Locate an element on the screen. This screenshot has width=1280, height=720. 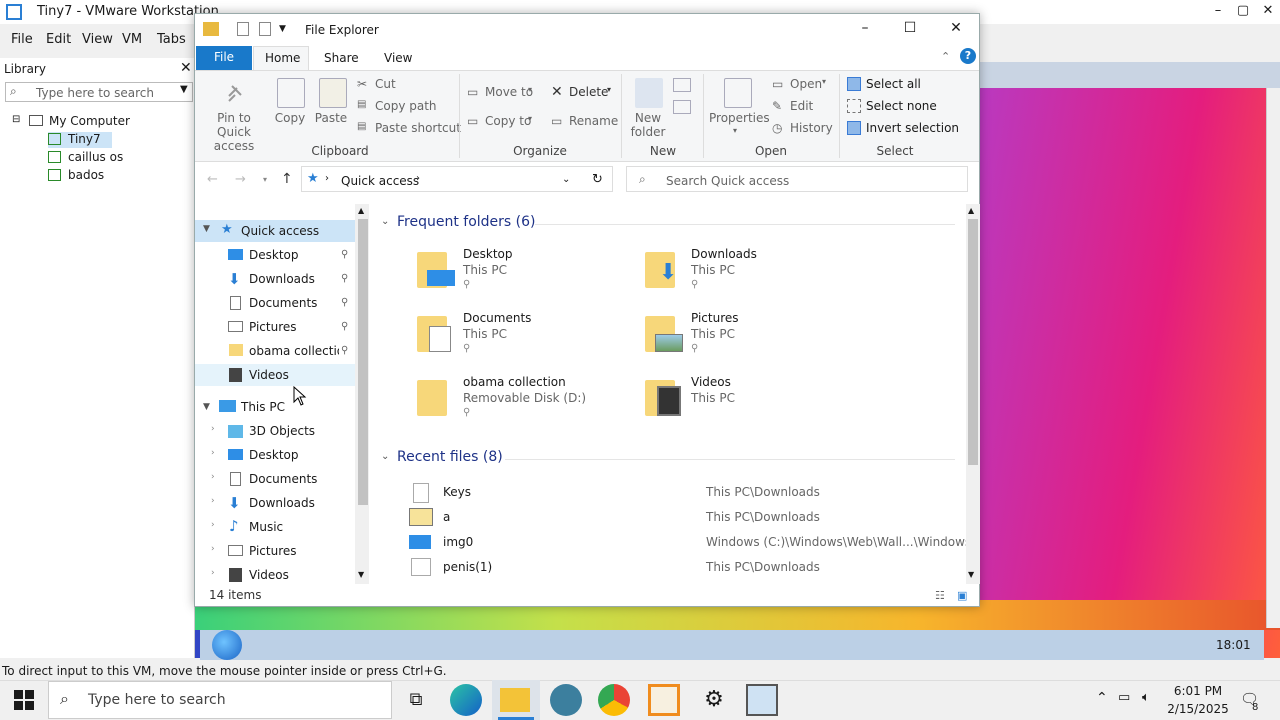
easy-access-icon is located at coordinates (682, 107).